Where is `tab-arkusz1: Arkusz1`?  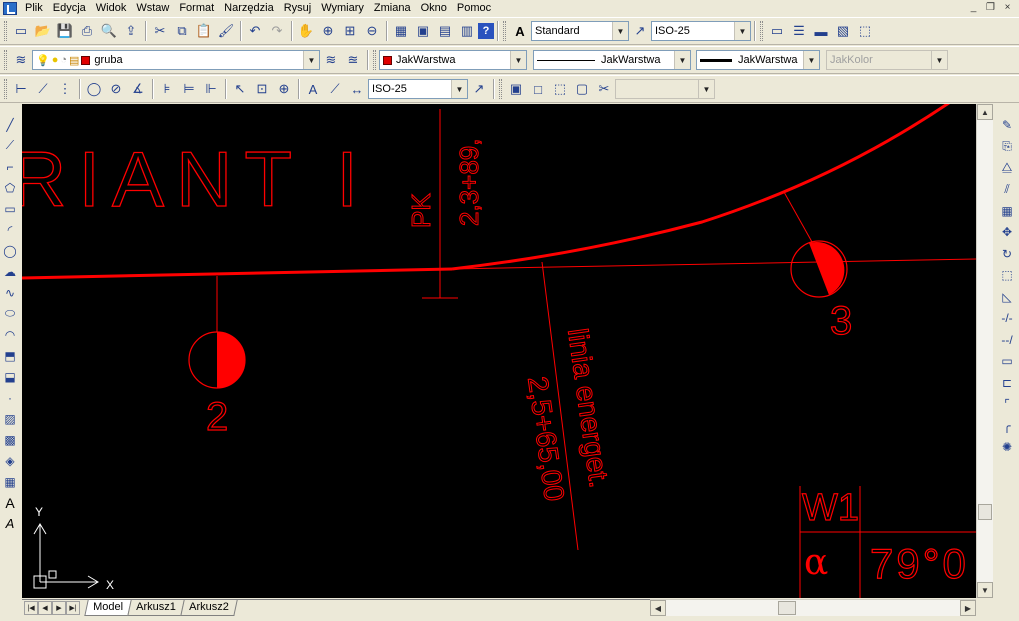 tab-arkusz1: Arkusz1 is located at coordinates (156, 608).